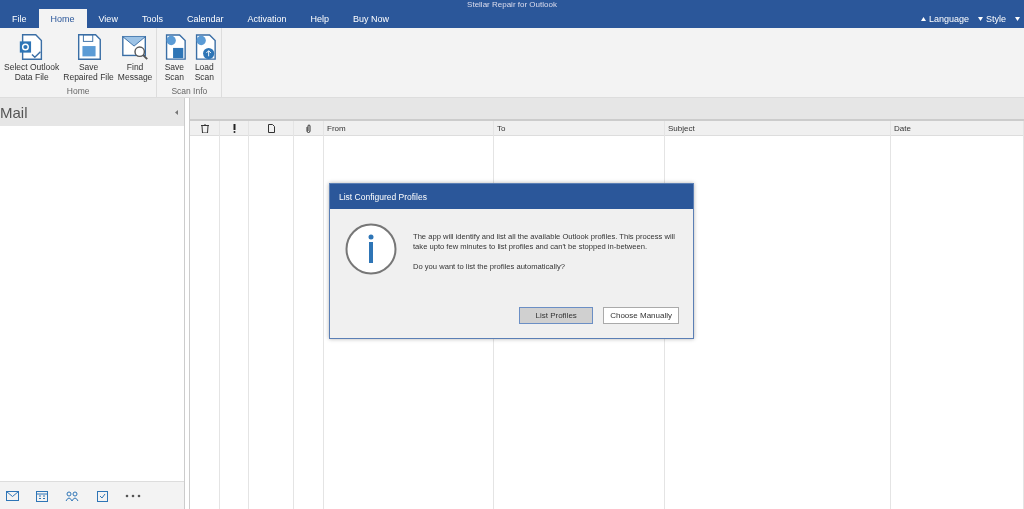 This screenshot has width=1024, height=509. What do you see at coordinates (371, 249) in the screenshot?
I see `info-icon` at bounding box center [371, 249].